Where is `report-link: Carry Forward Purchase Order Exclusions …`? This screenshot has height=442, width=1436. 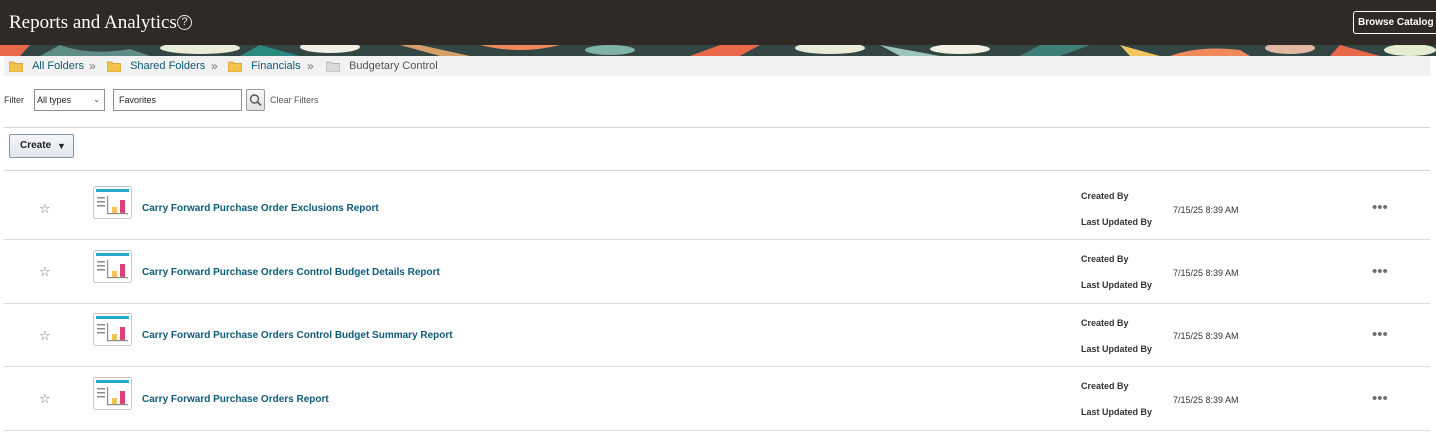 report-link: Carry Forward Purchase Order Exclusions … is located at coordinates (260, 208).